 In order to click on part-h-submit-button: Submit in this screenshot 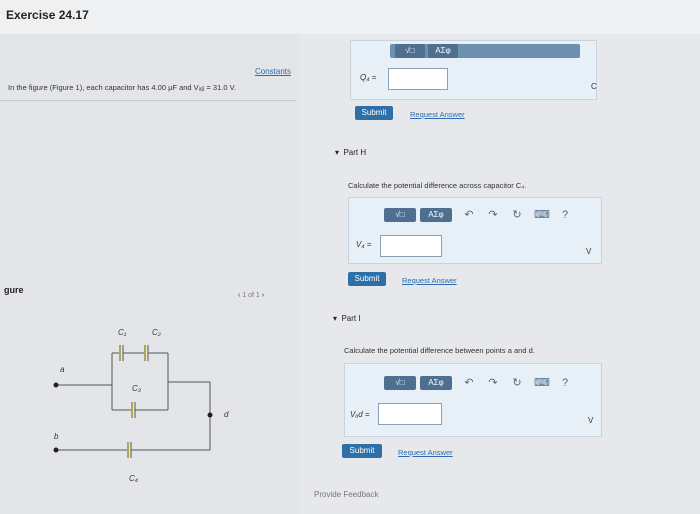, I will do `click(367, 279)`.